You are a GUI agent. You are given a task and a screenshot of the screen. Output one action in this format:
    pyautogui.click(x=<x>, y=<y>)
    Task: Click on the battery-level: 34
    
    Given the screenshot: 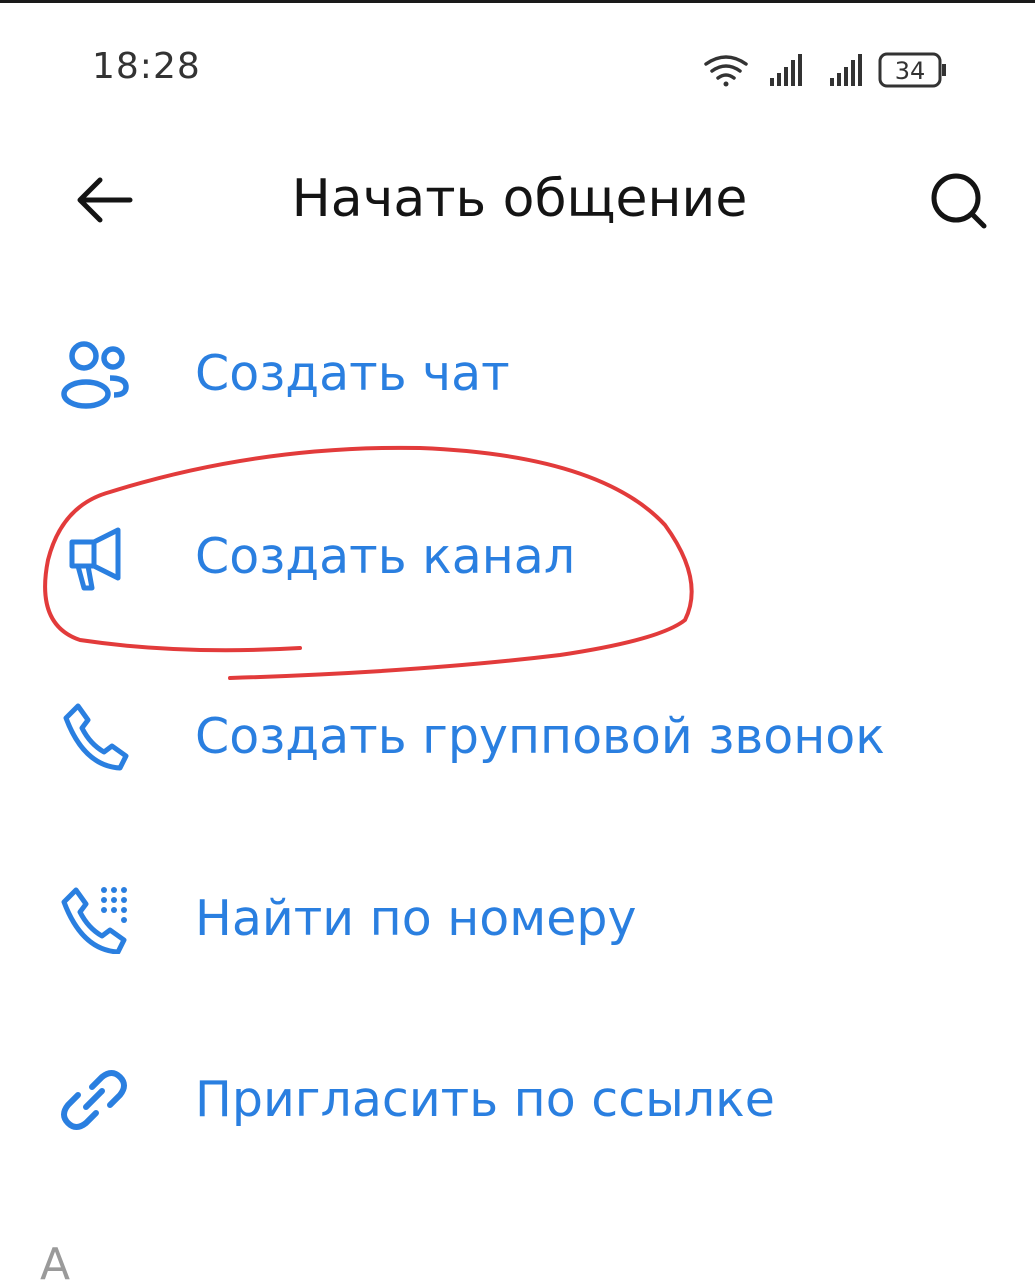 What is the action you would take?
    pyautogui.click(x=910, y=71)
    